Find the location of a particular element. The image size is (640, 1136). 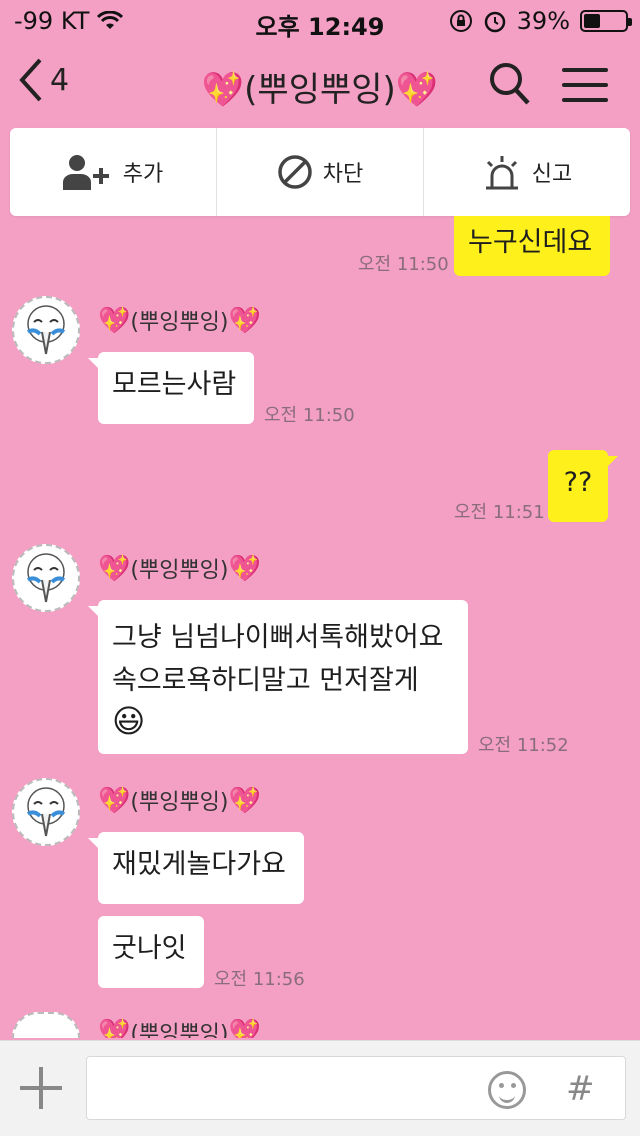

message-text-line: 그냥 님넘나이뻐서톡해밨어요 is located at coordinates (278, 637).